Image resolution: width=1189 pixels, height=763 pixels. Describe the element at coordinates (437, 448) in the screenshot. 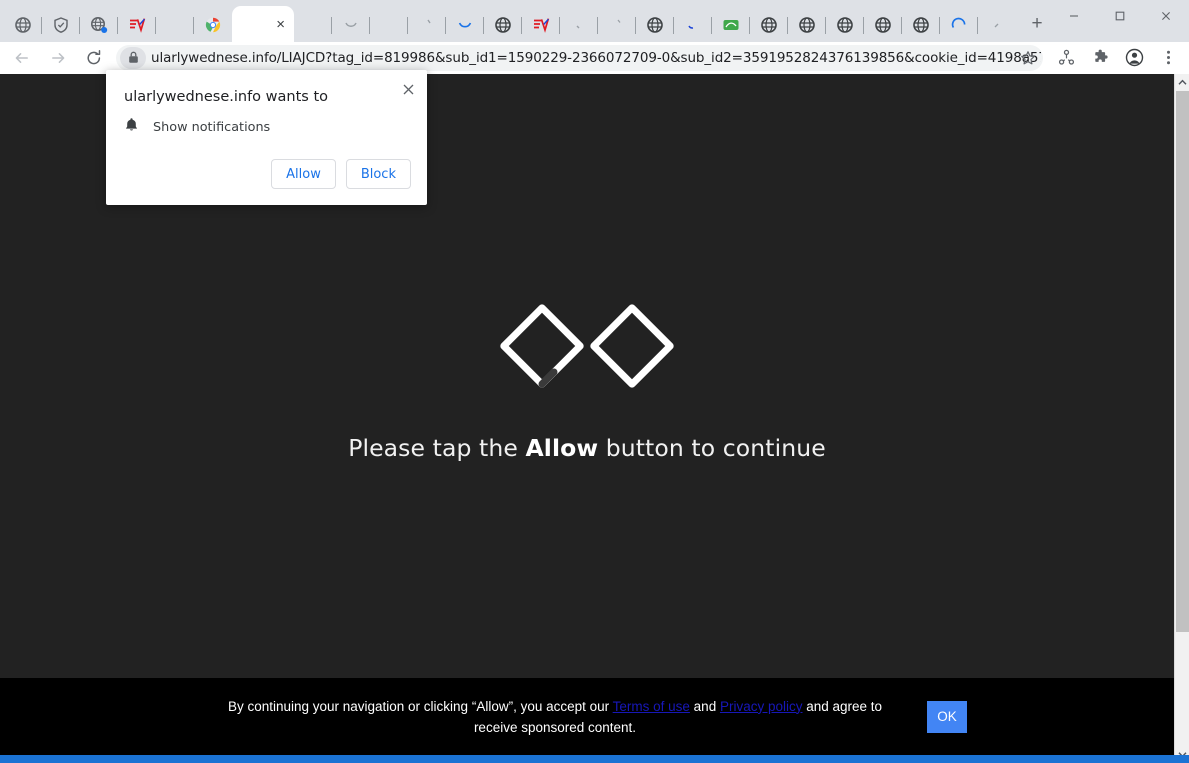

I see `headline-prefix: Please tap the` at that location.